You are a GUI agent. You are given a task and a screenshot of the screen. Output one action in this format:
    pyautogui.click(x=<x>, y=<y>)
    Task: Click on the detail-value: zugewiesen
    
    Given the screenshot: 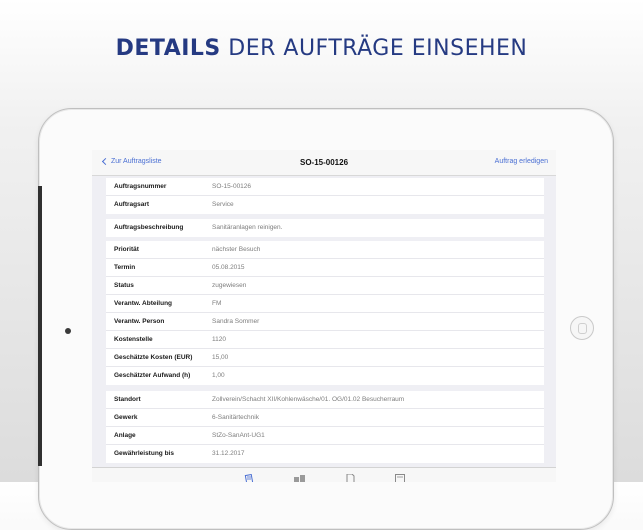 What is the action you would take?
    pyautogui.click(x=229, y=285)
    